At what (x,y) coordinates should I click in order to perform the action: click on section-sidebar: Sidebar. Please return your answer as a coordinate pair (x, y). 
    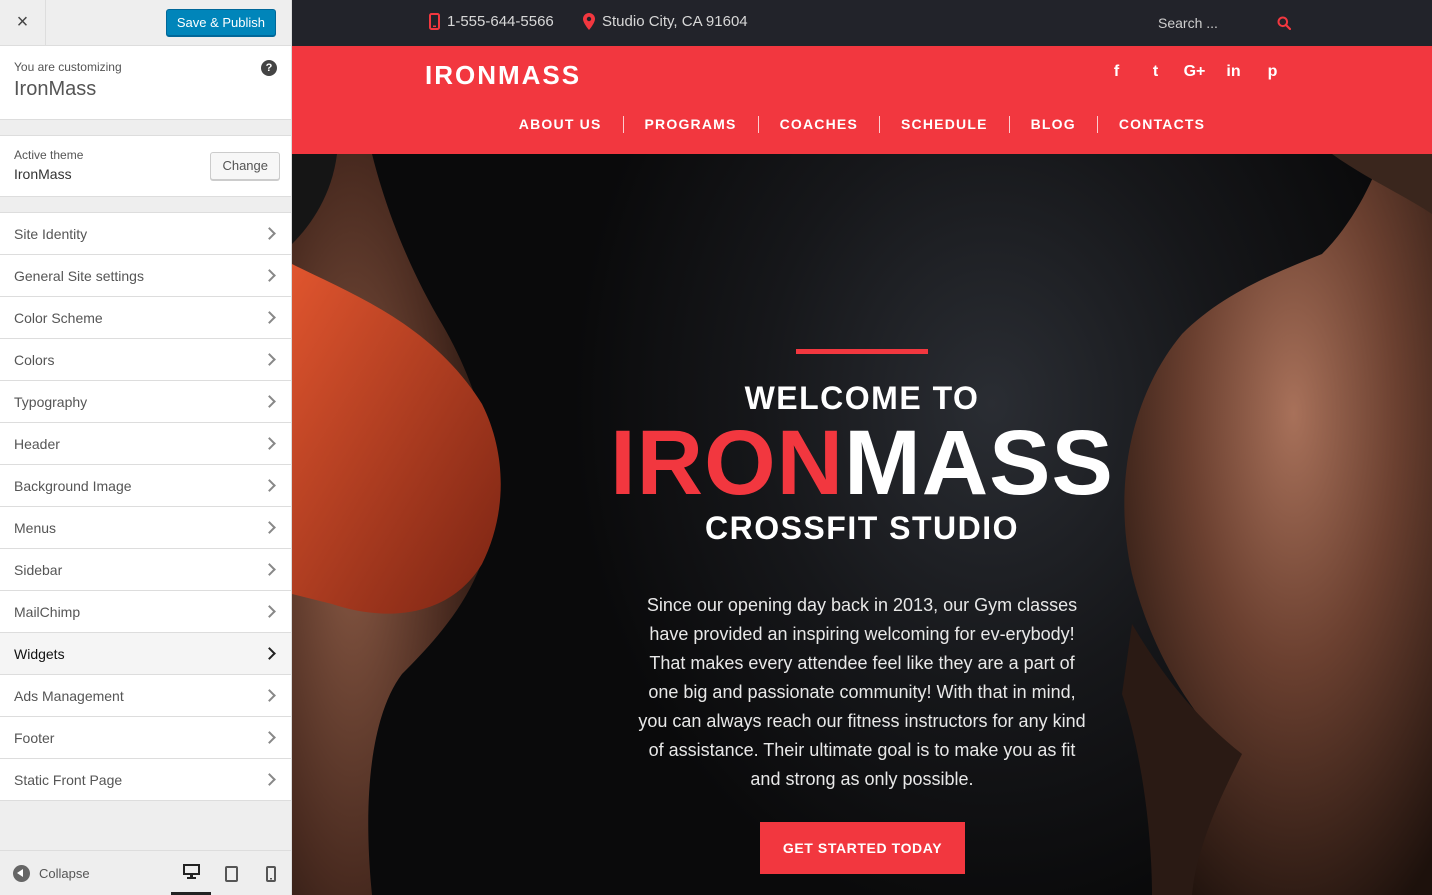
    Looking at the image, I should click on (145, 570).